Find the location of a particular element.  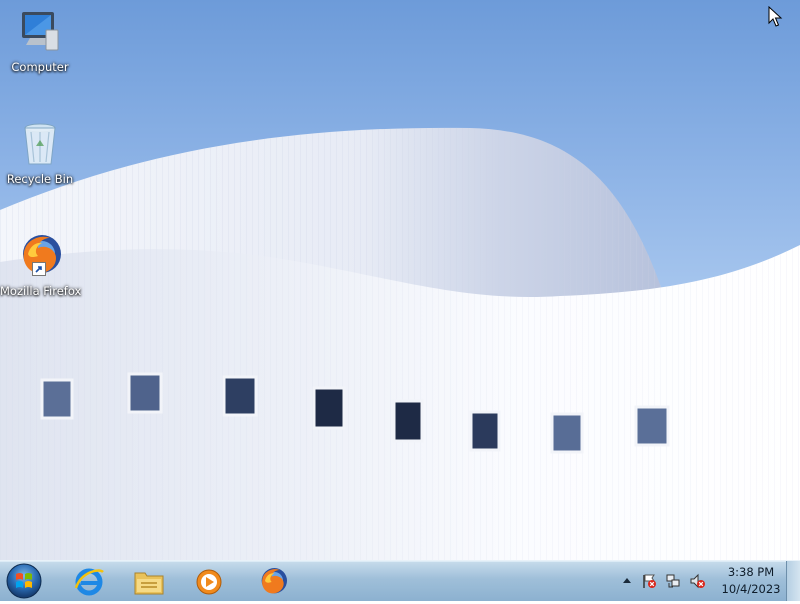

network-icon is located at coordinates (673, 581).